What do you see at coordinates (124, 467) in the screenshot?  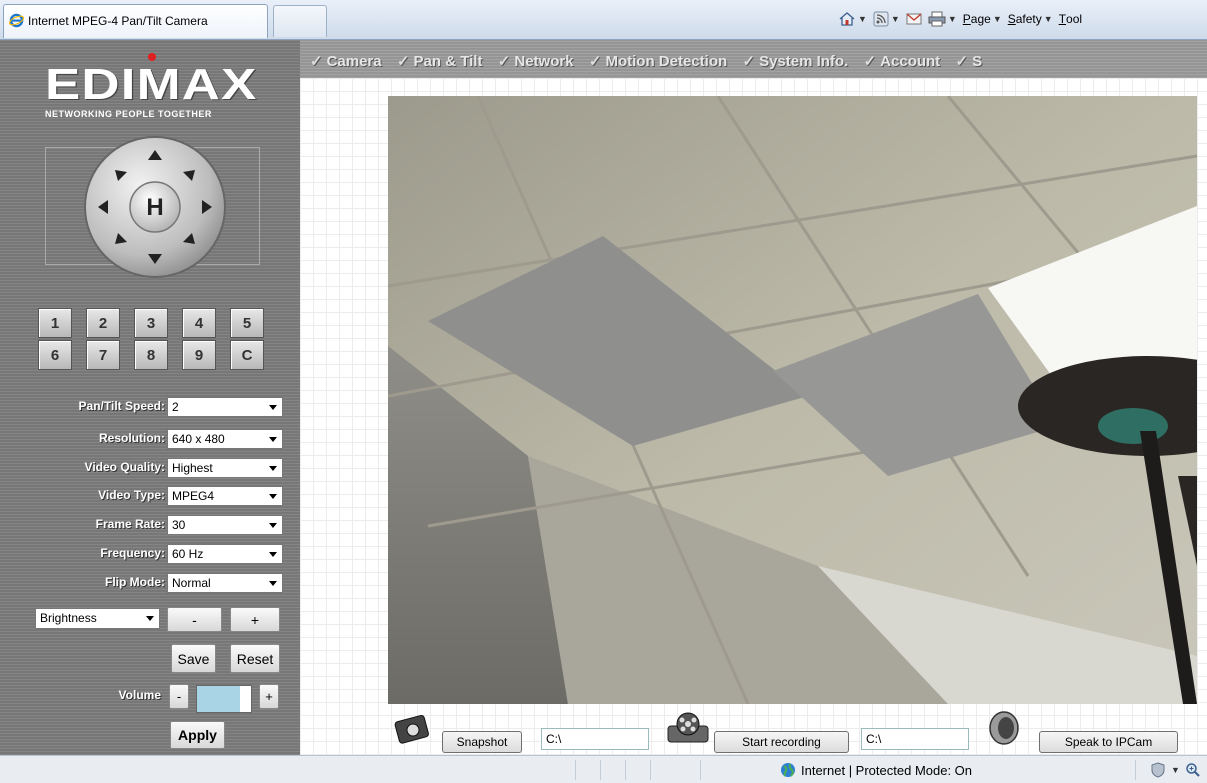 I see `video-quality-label: Video Quality:` at bounding box center [124, 467].